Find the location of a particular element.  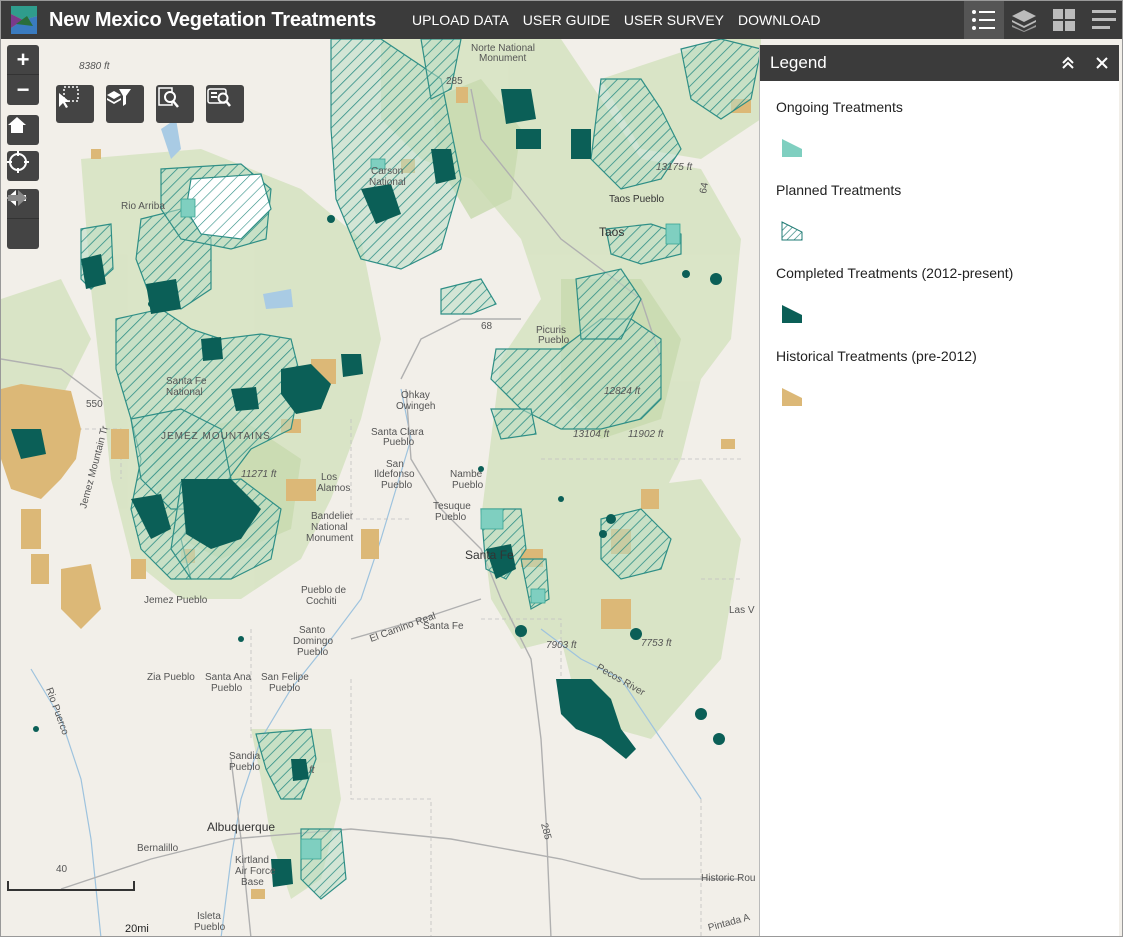

zoom-controls: + − is located at coordinates (23, 75).